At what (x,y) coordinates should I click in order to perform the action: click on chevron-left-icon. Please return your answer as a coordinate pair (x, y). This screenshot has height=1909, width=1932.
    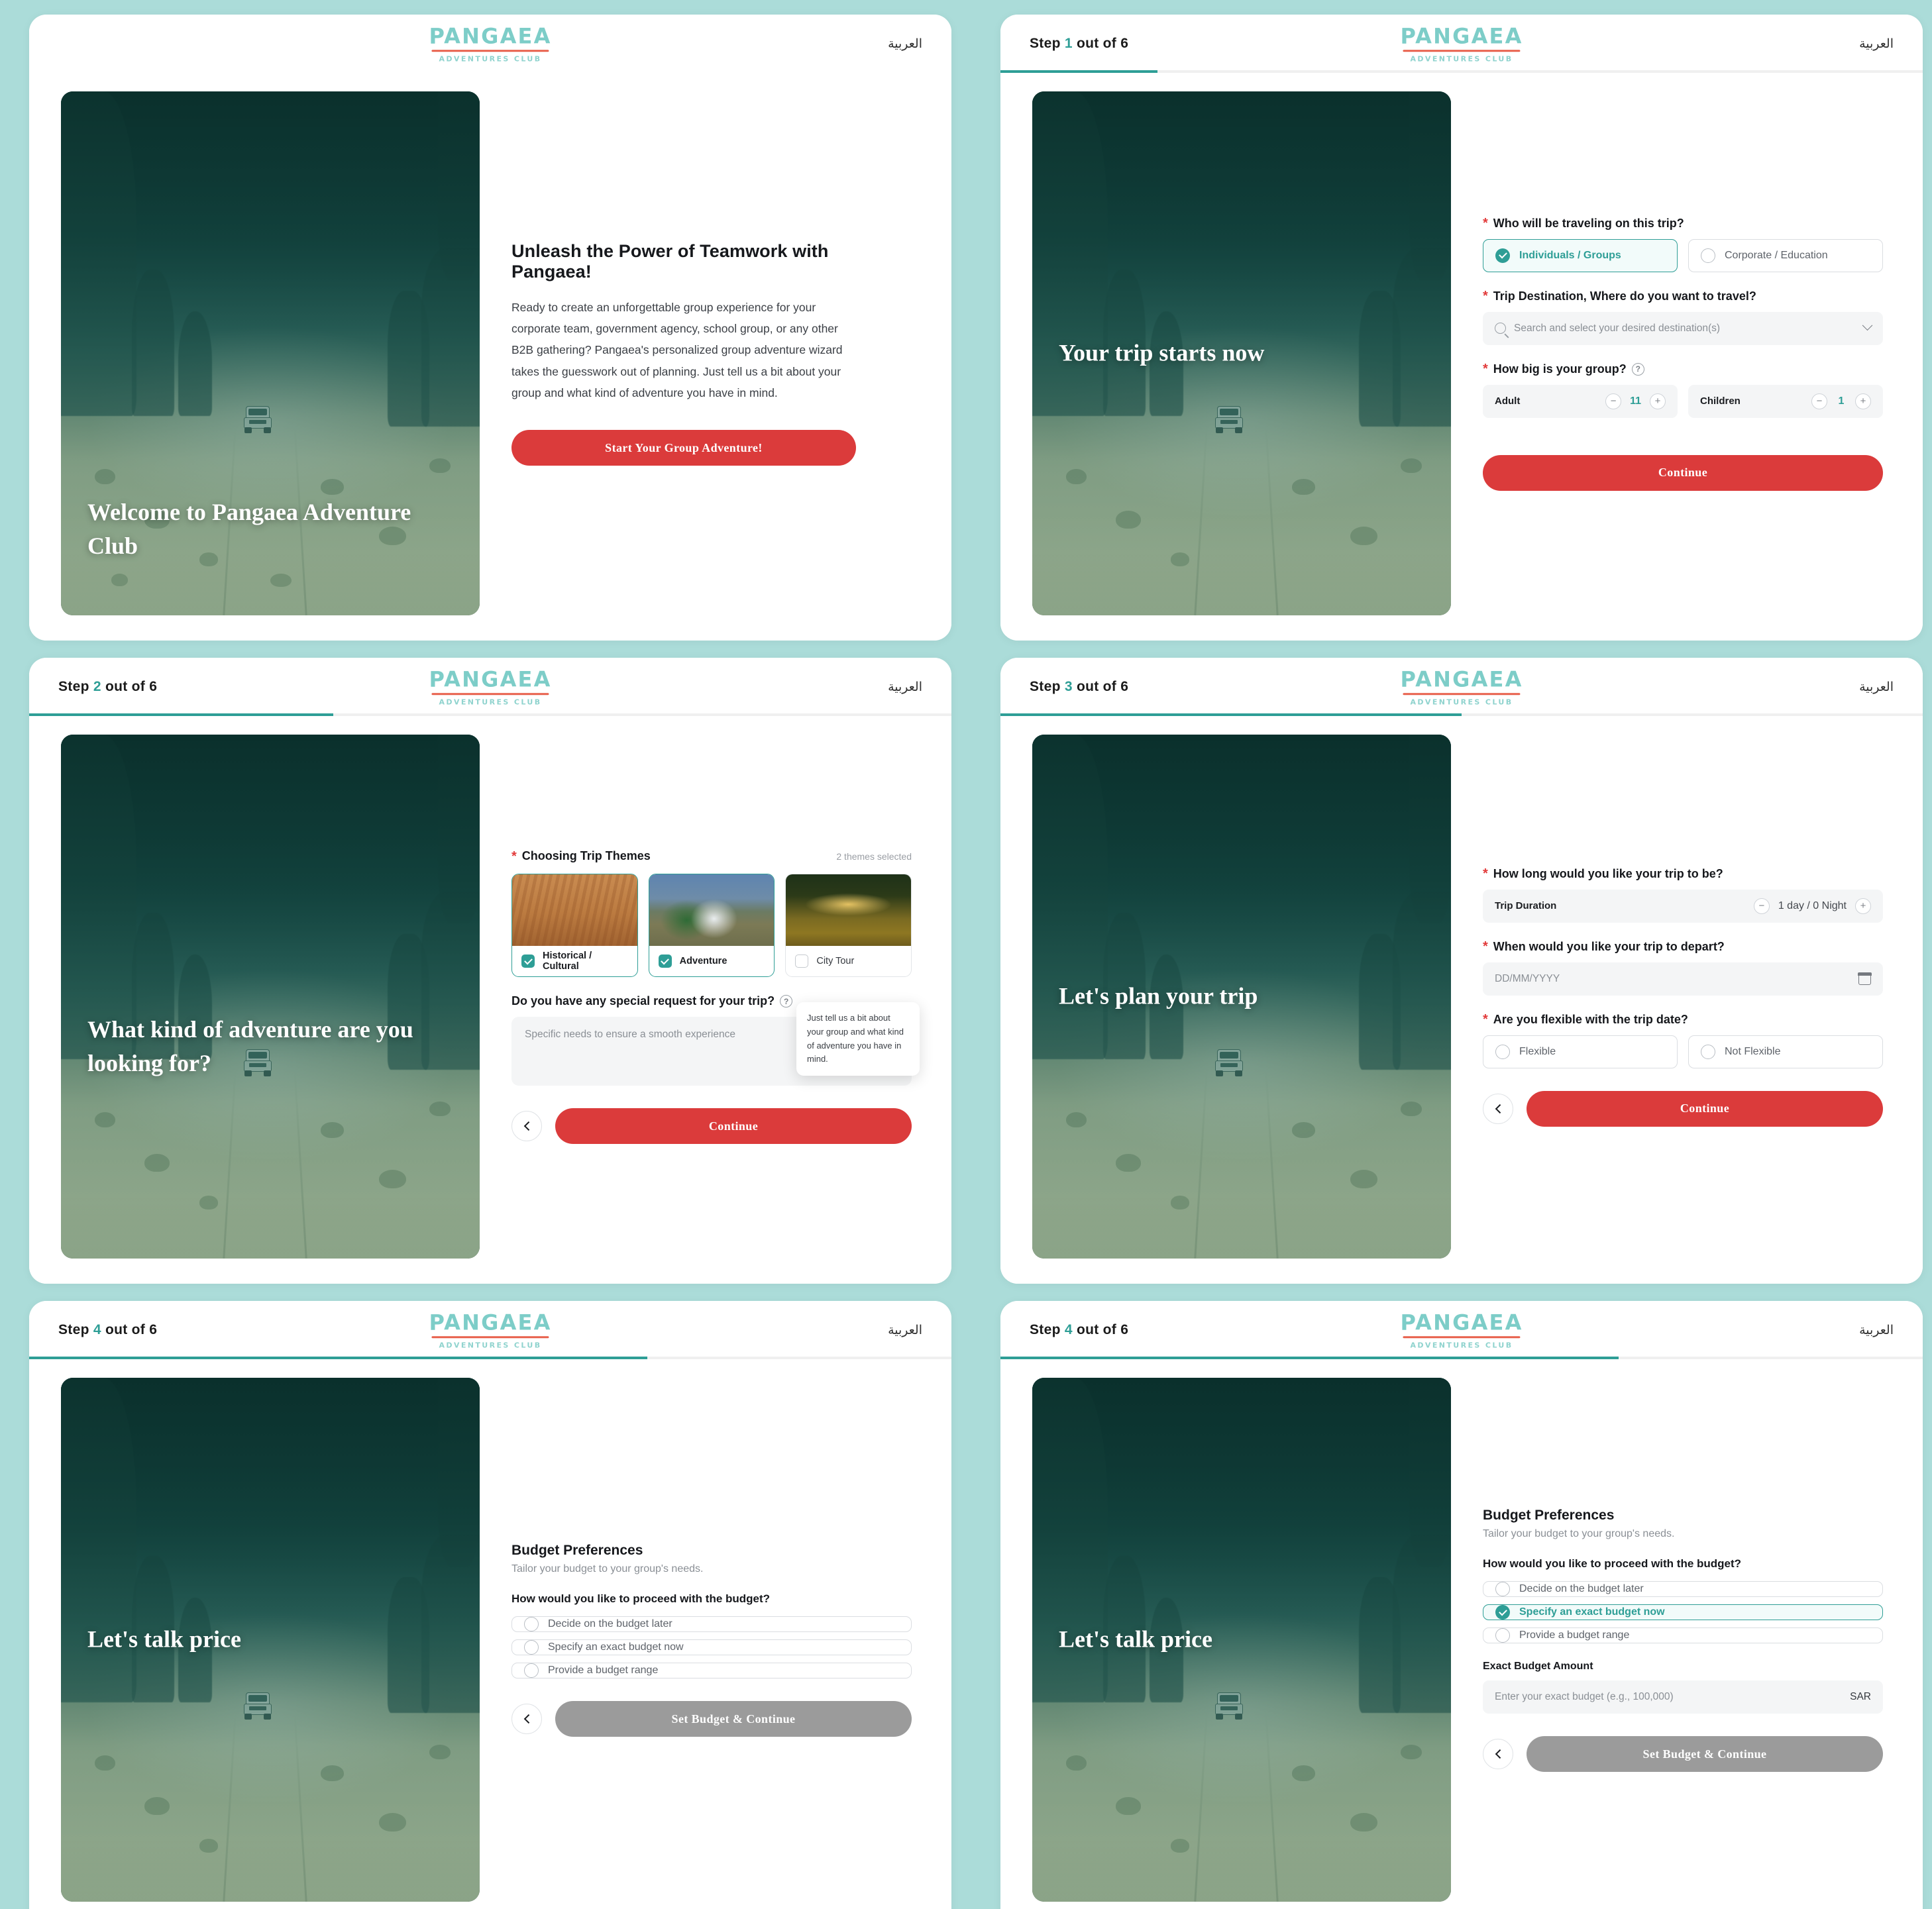
    Looking at the image, I should click on (1500, 1754).